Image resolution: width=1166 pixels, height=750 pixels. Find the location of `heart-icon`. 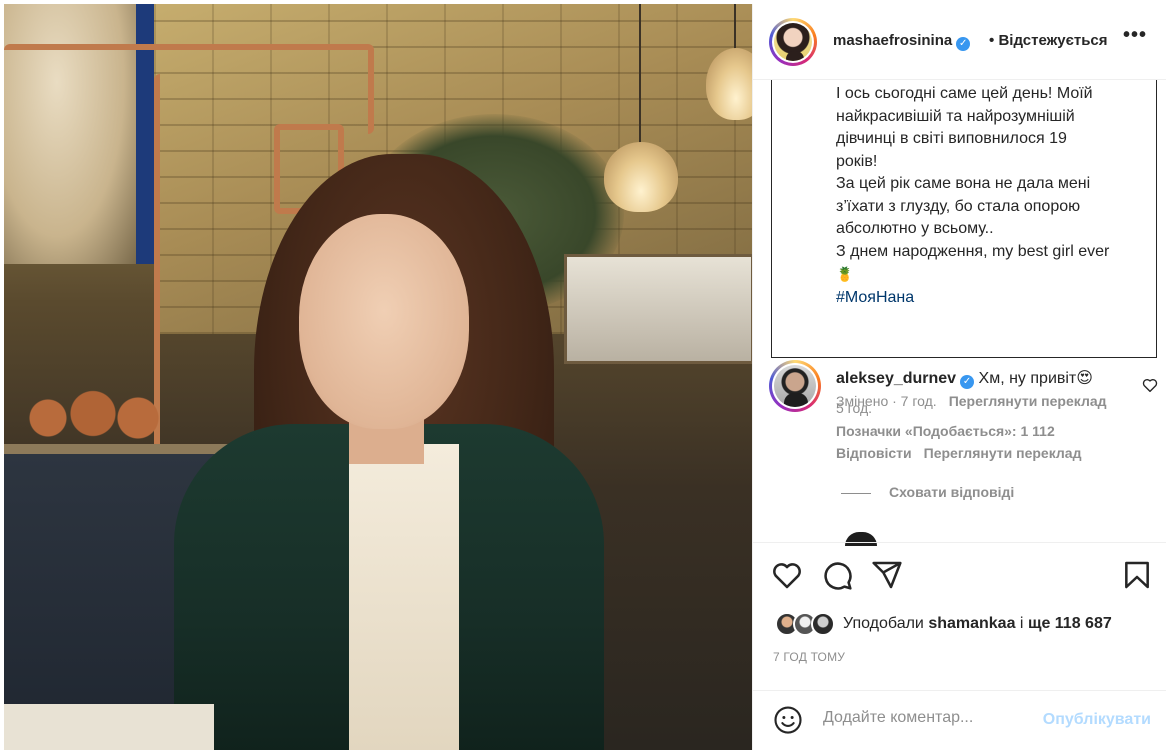

heart-icon is located at coordinates (787, 575).